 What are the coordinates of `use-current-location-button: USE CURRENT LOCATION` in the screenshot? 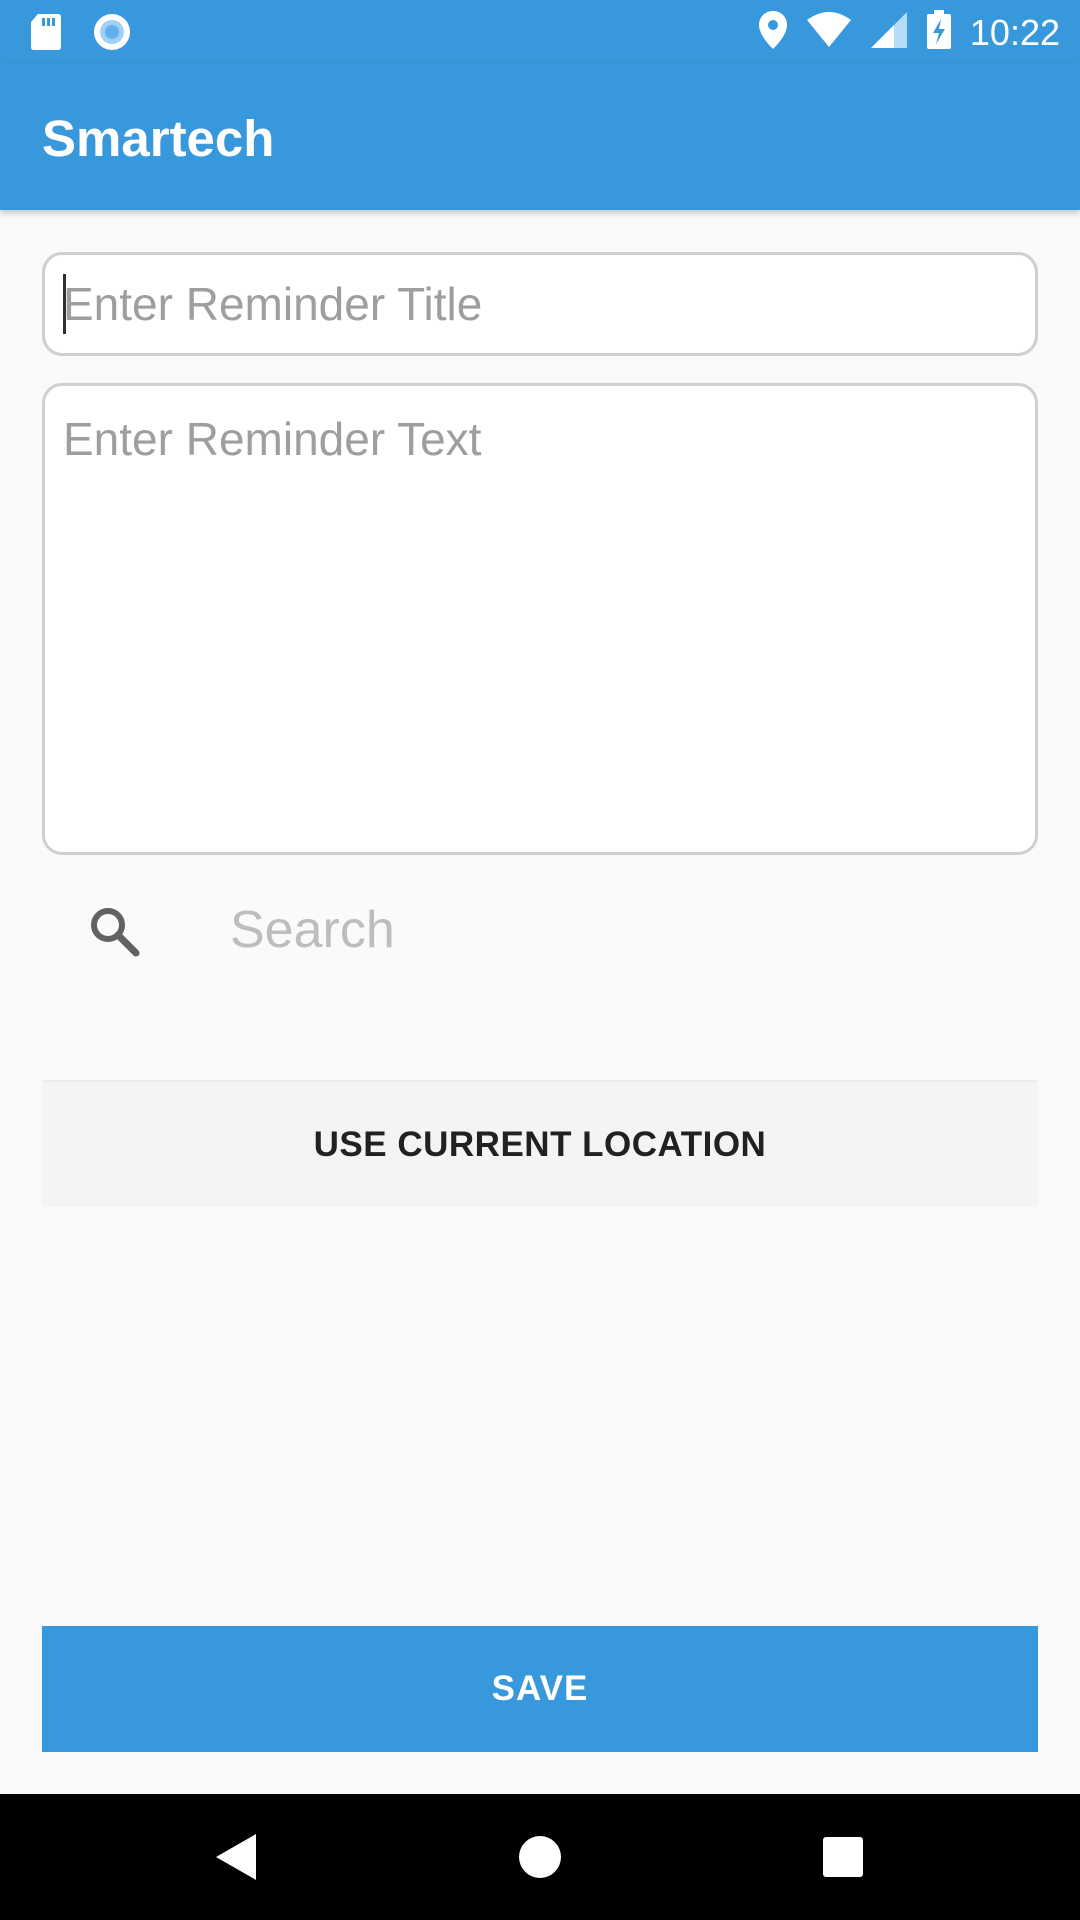 It's located at (540, 1143).